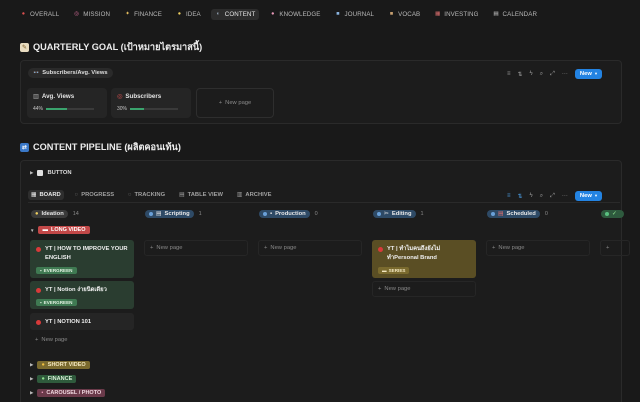 Image resolution: width=640 pixels, height=402 pixels. I want to click on tab-overall: ● OVERALL, so click(39, 14).